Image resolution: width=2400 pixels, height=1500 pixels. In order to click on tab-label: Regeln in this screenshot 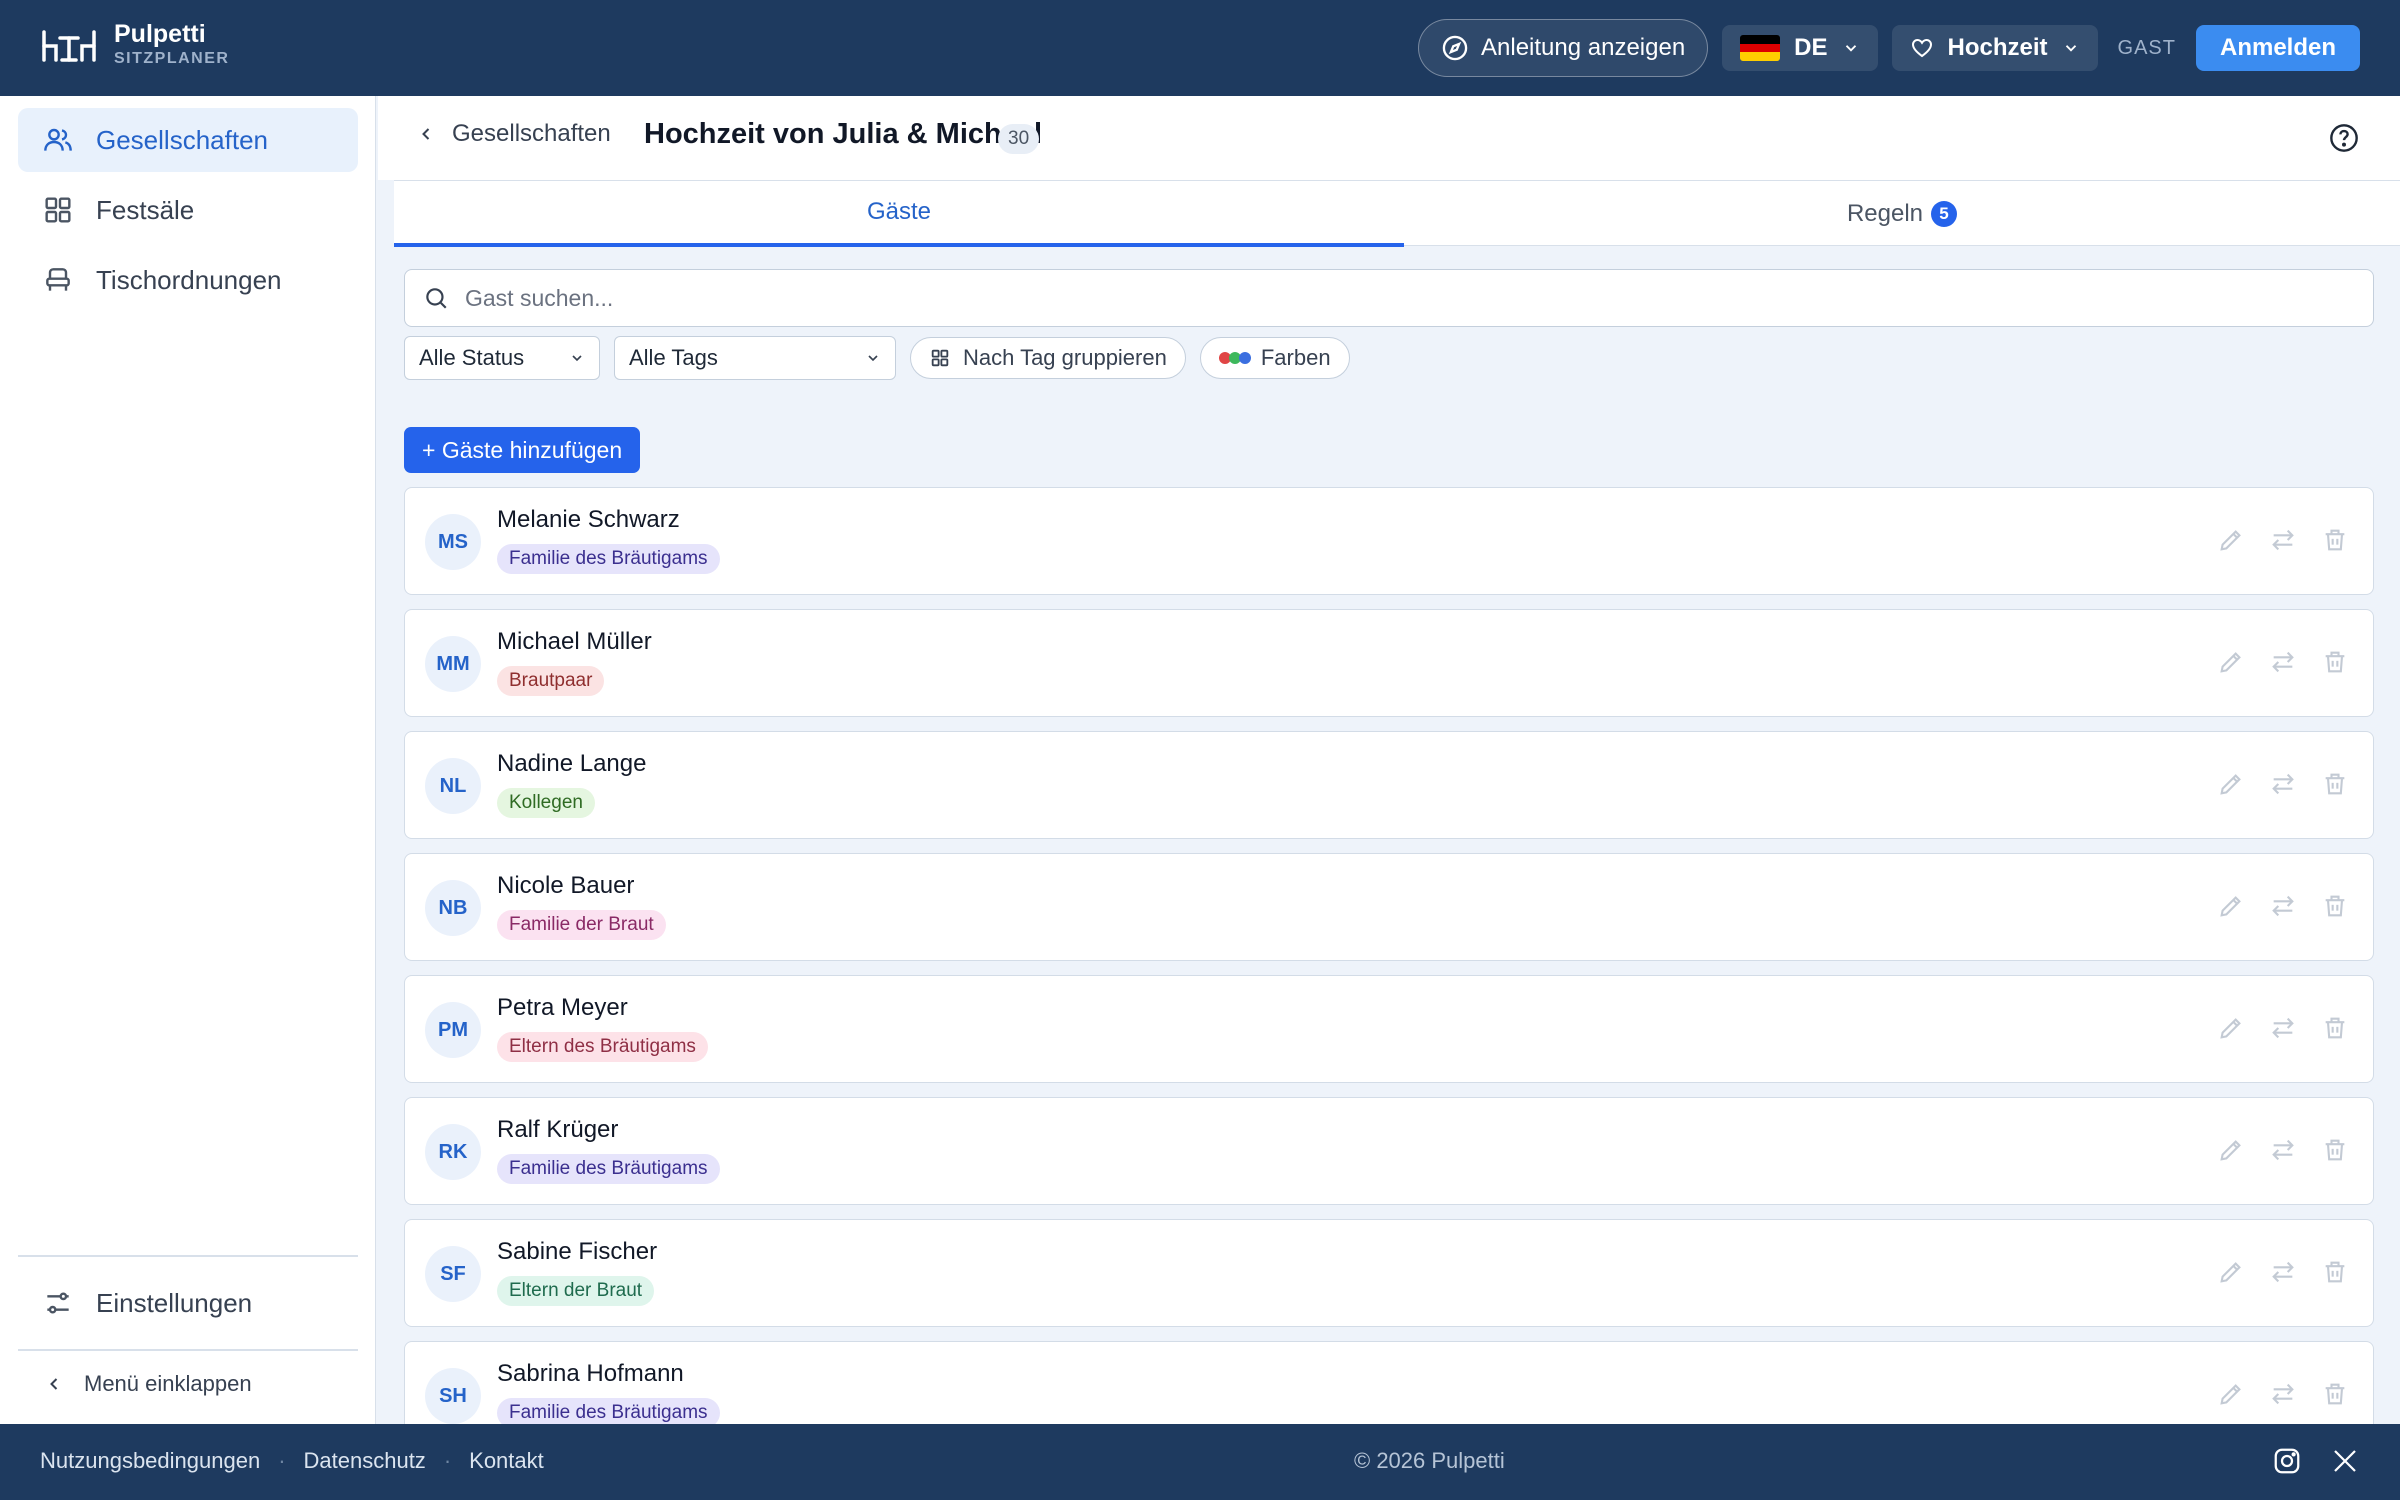, I will do `click(1885, 213)`.